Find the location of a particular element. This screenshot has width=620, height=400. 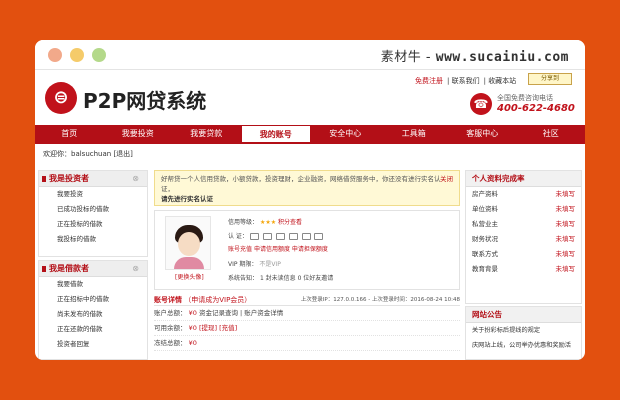

vip-value: 不是VIP is located at coordinates (270, 264).